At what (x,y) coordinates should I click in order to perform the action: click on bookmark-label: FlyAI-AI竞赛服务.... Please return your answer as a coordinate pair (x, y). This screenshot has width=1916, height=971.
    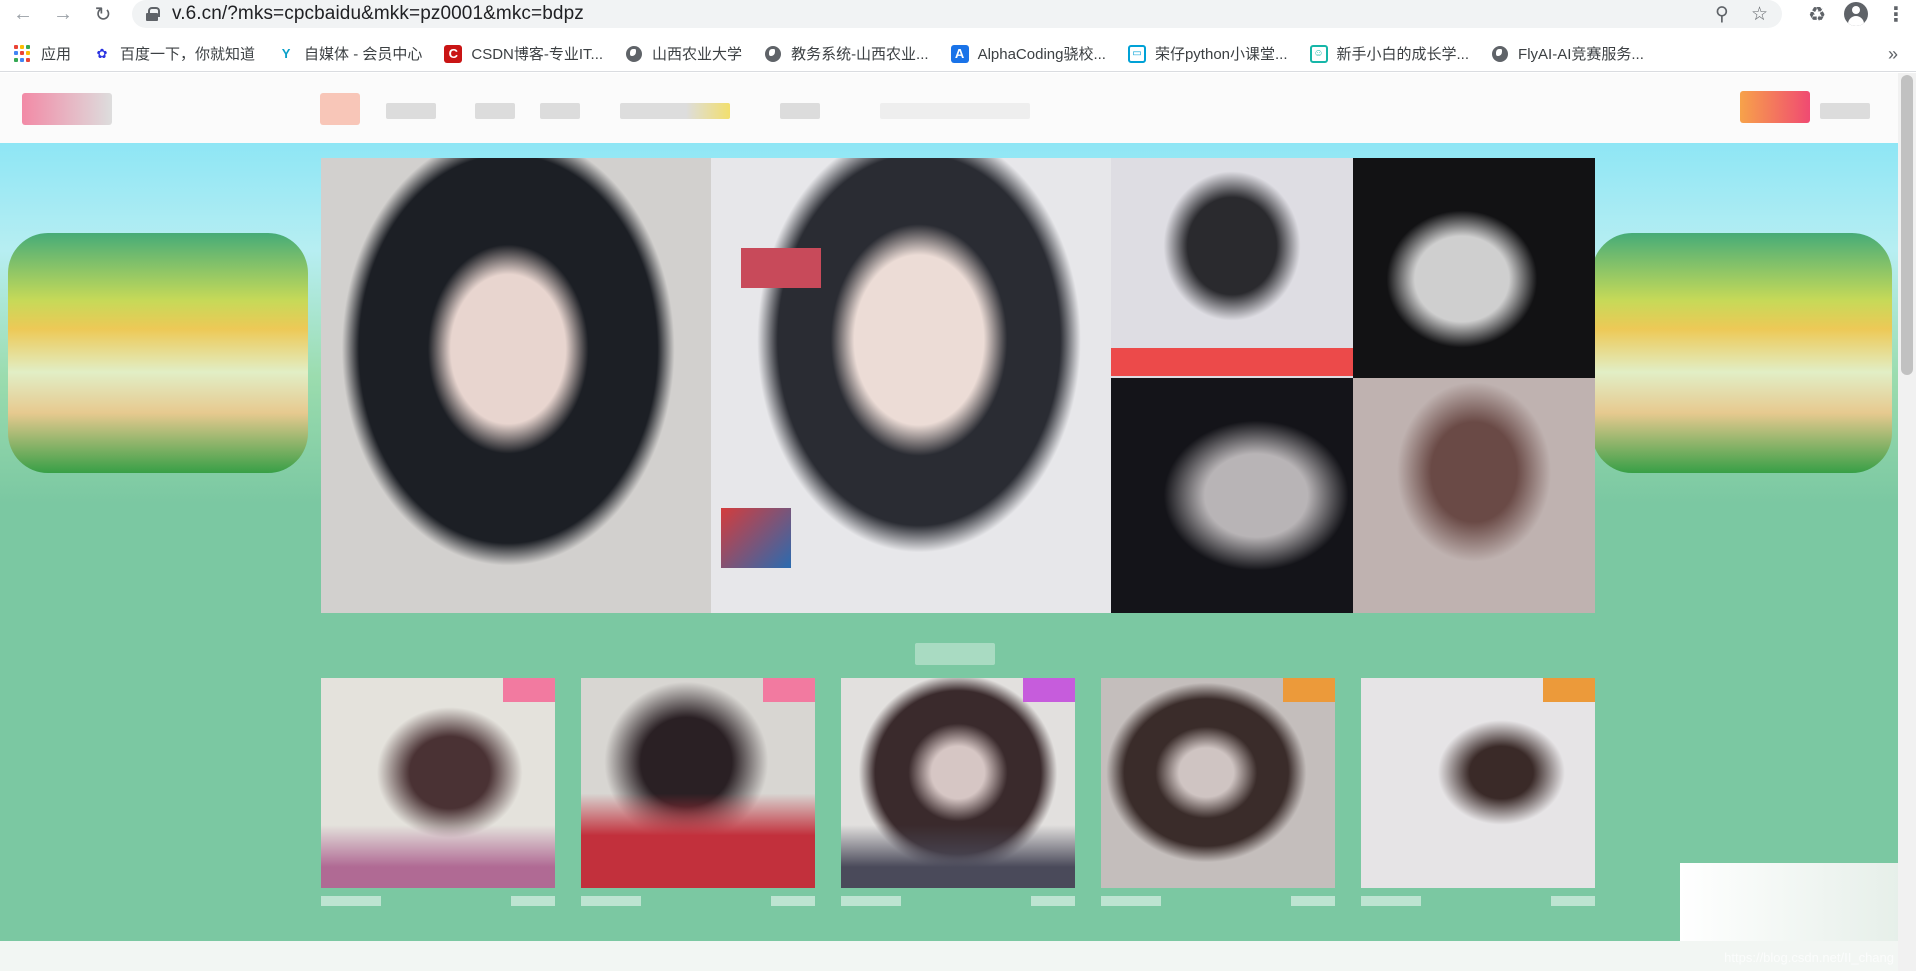
    Looking at the image, I should click on (1581, 54).